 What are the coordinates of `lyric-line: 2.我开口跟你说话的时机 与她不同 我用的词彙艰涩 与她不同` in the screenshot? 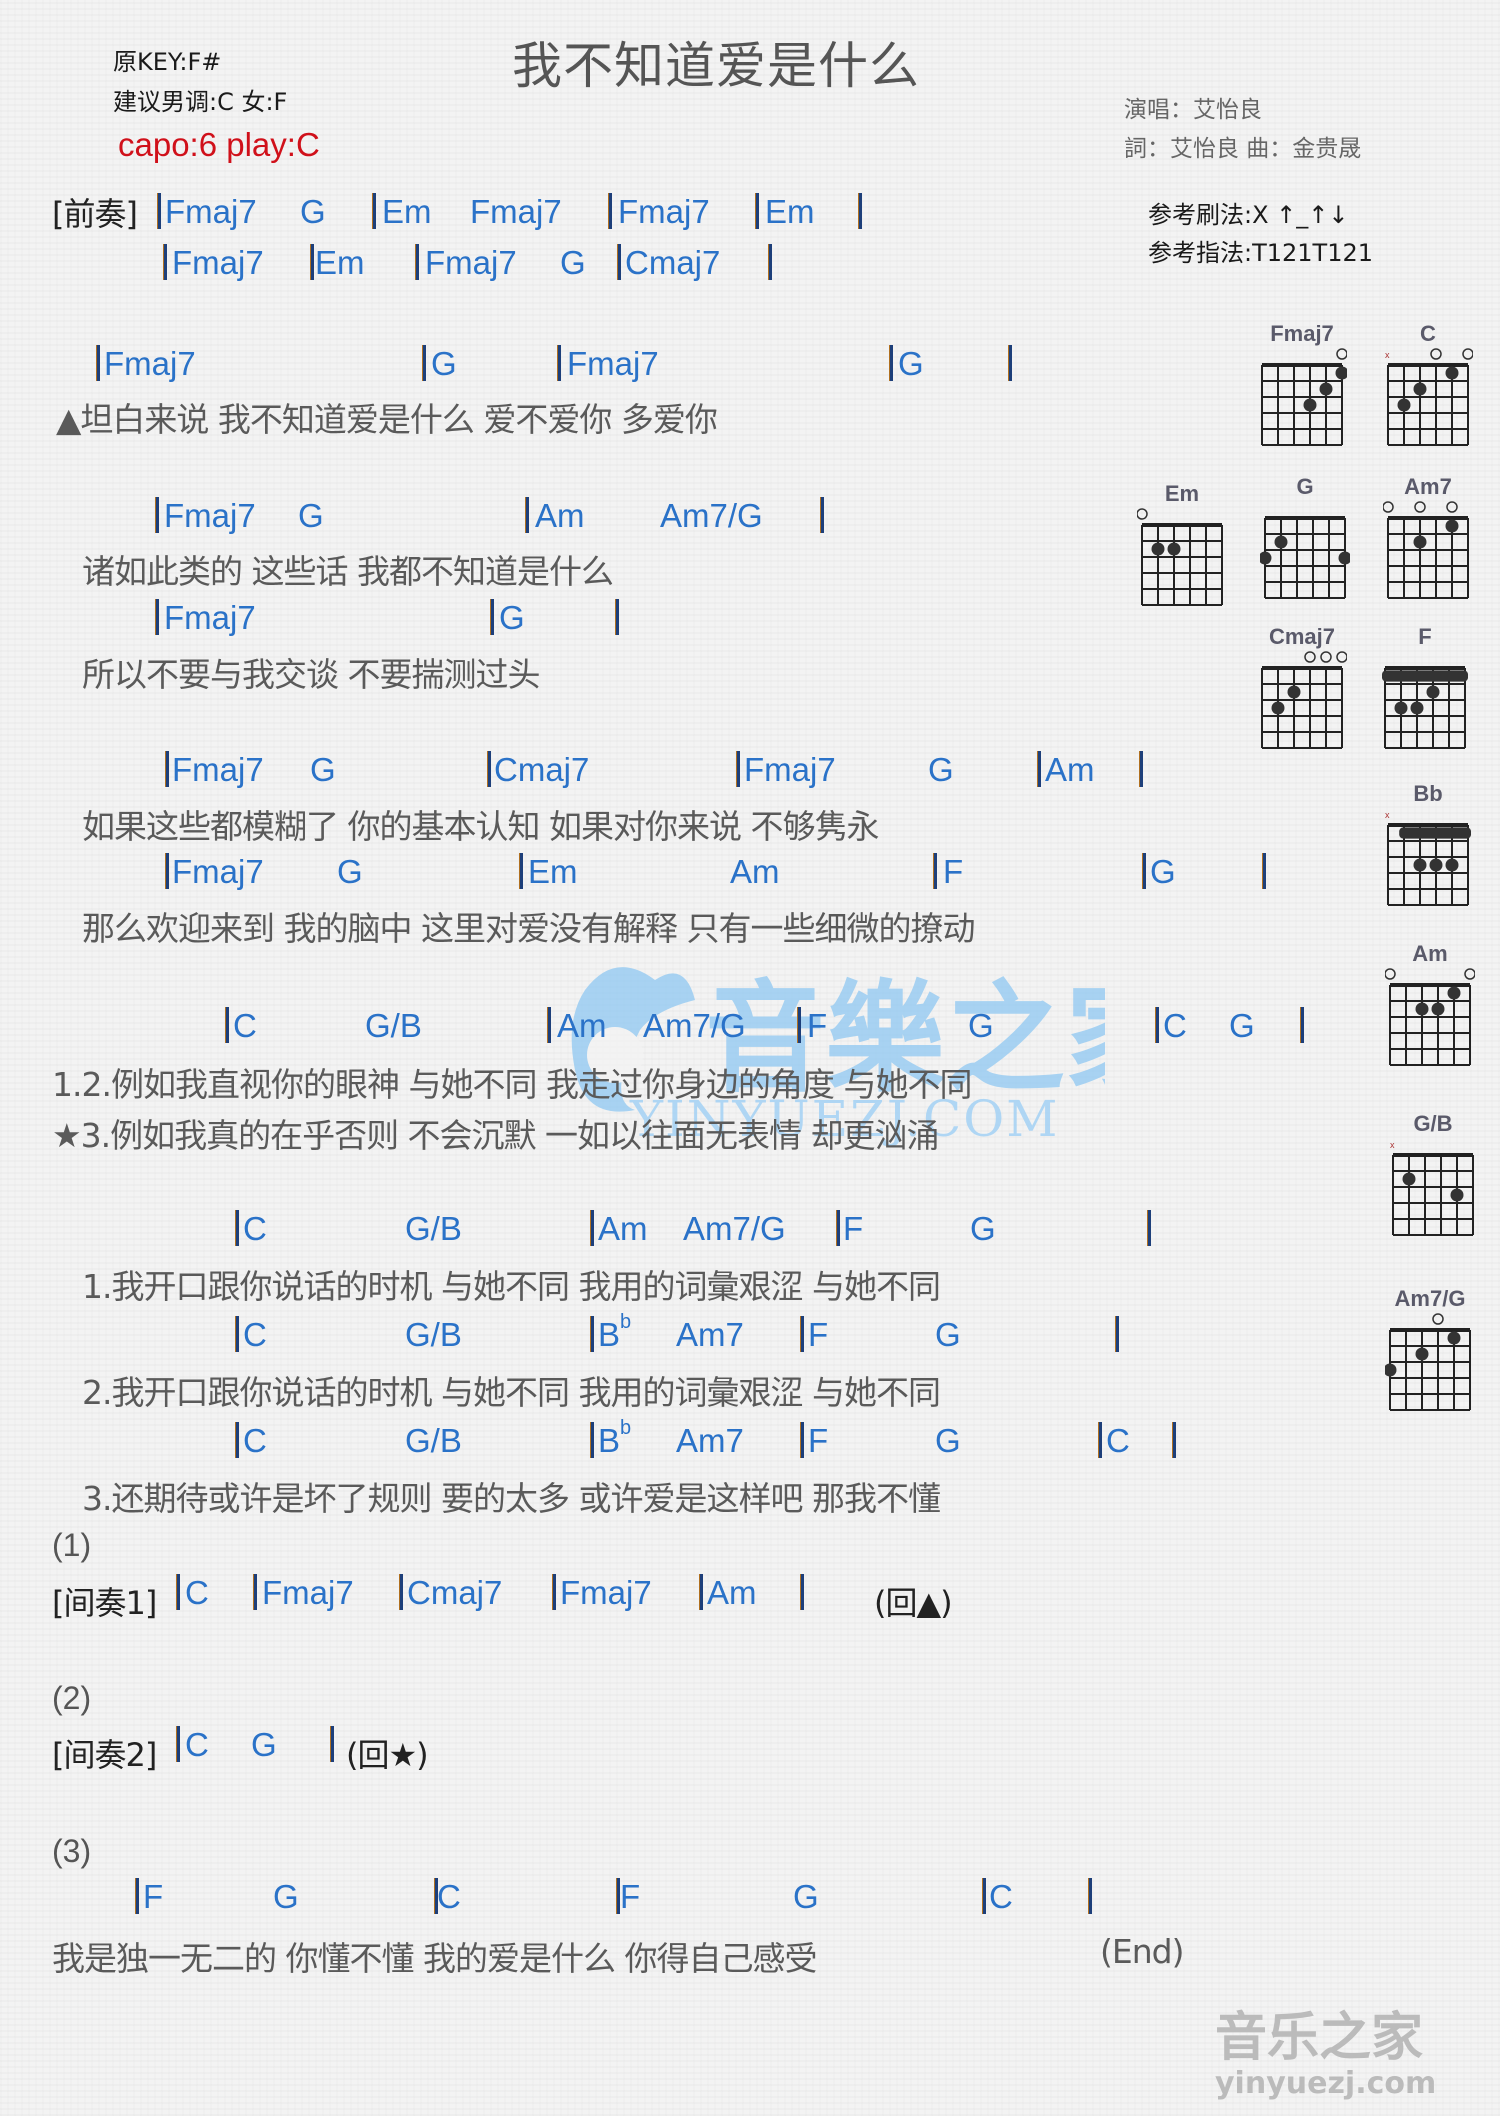 It's located at (511, 1392).